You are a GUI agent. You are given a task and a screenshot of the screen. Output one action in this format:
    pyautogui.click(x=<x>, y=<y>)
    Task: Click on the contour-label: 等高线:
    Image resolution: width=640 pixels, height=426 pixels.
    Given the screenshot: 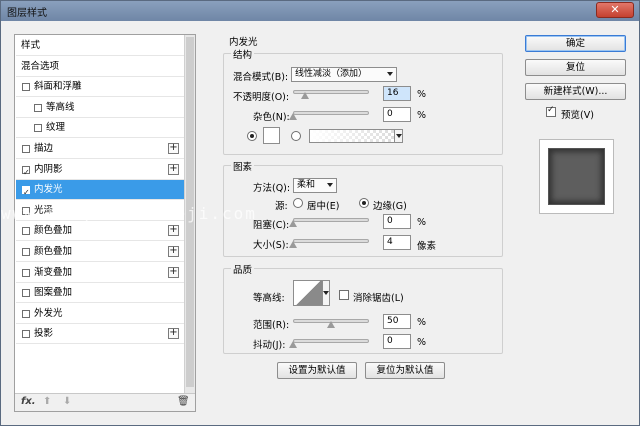 What is the action you would take?
    pyautogui.click(x=269, y=298)
    